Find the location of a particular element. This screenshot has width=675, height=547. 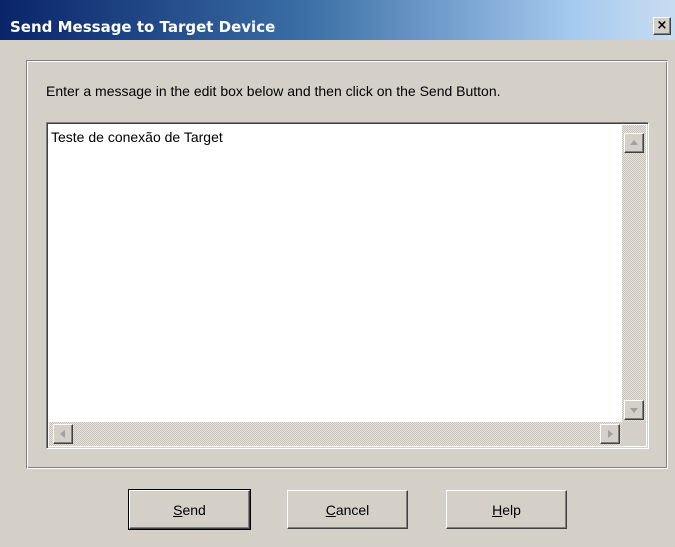

send-label-rest: end is located at coordinates (194, 509).